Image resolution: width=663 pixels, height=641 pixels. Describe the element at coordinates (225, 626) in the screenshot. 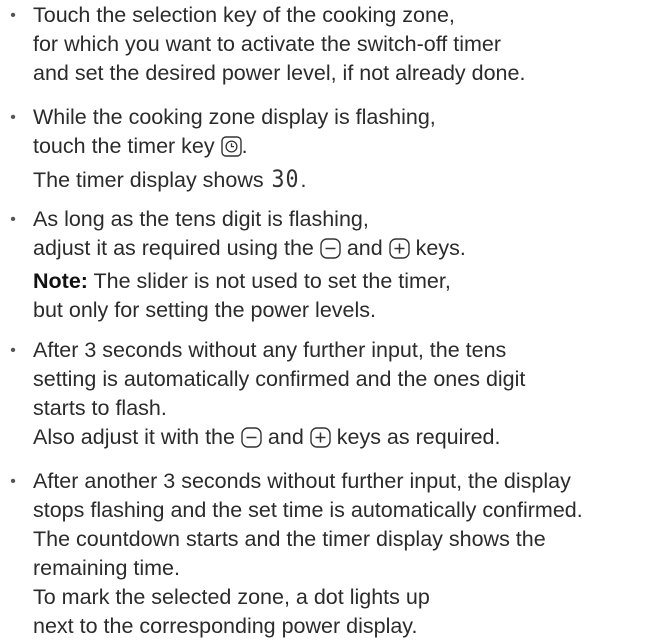

I see `step-text: next to the corresponding power display.` at that location.